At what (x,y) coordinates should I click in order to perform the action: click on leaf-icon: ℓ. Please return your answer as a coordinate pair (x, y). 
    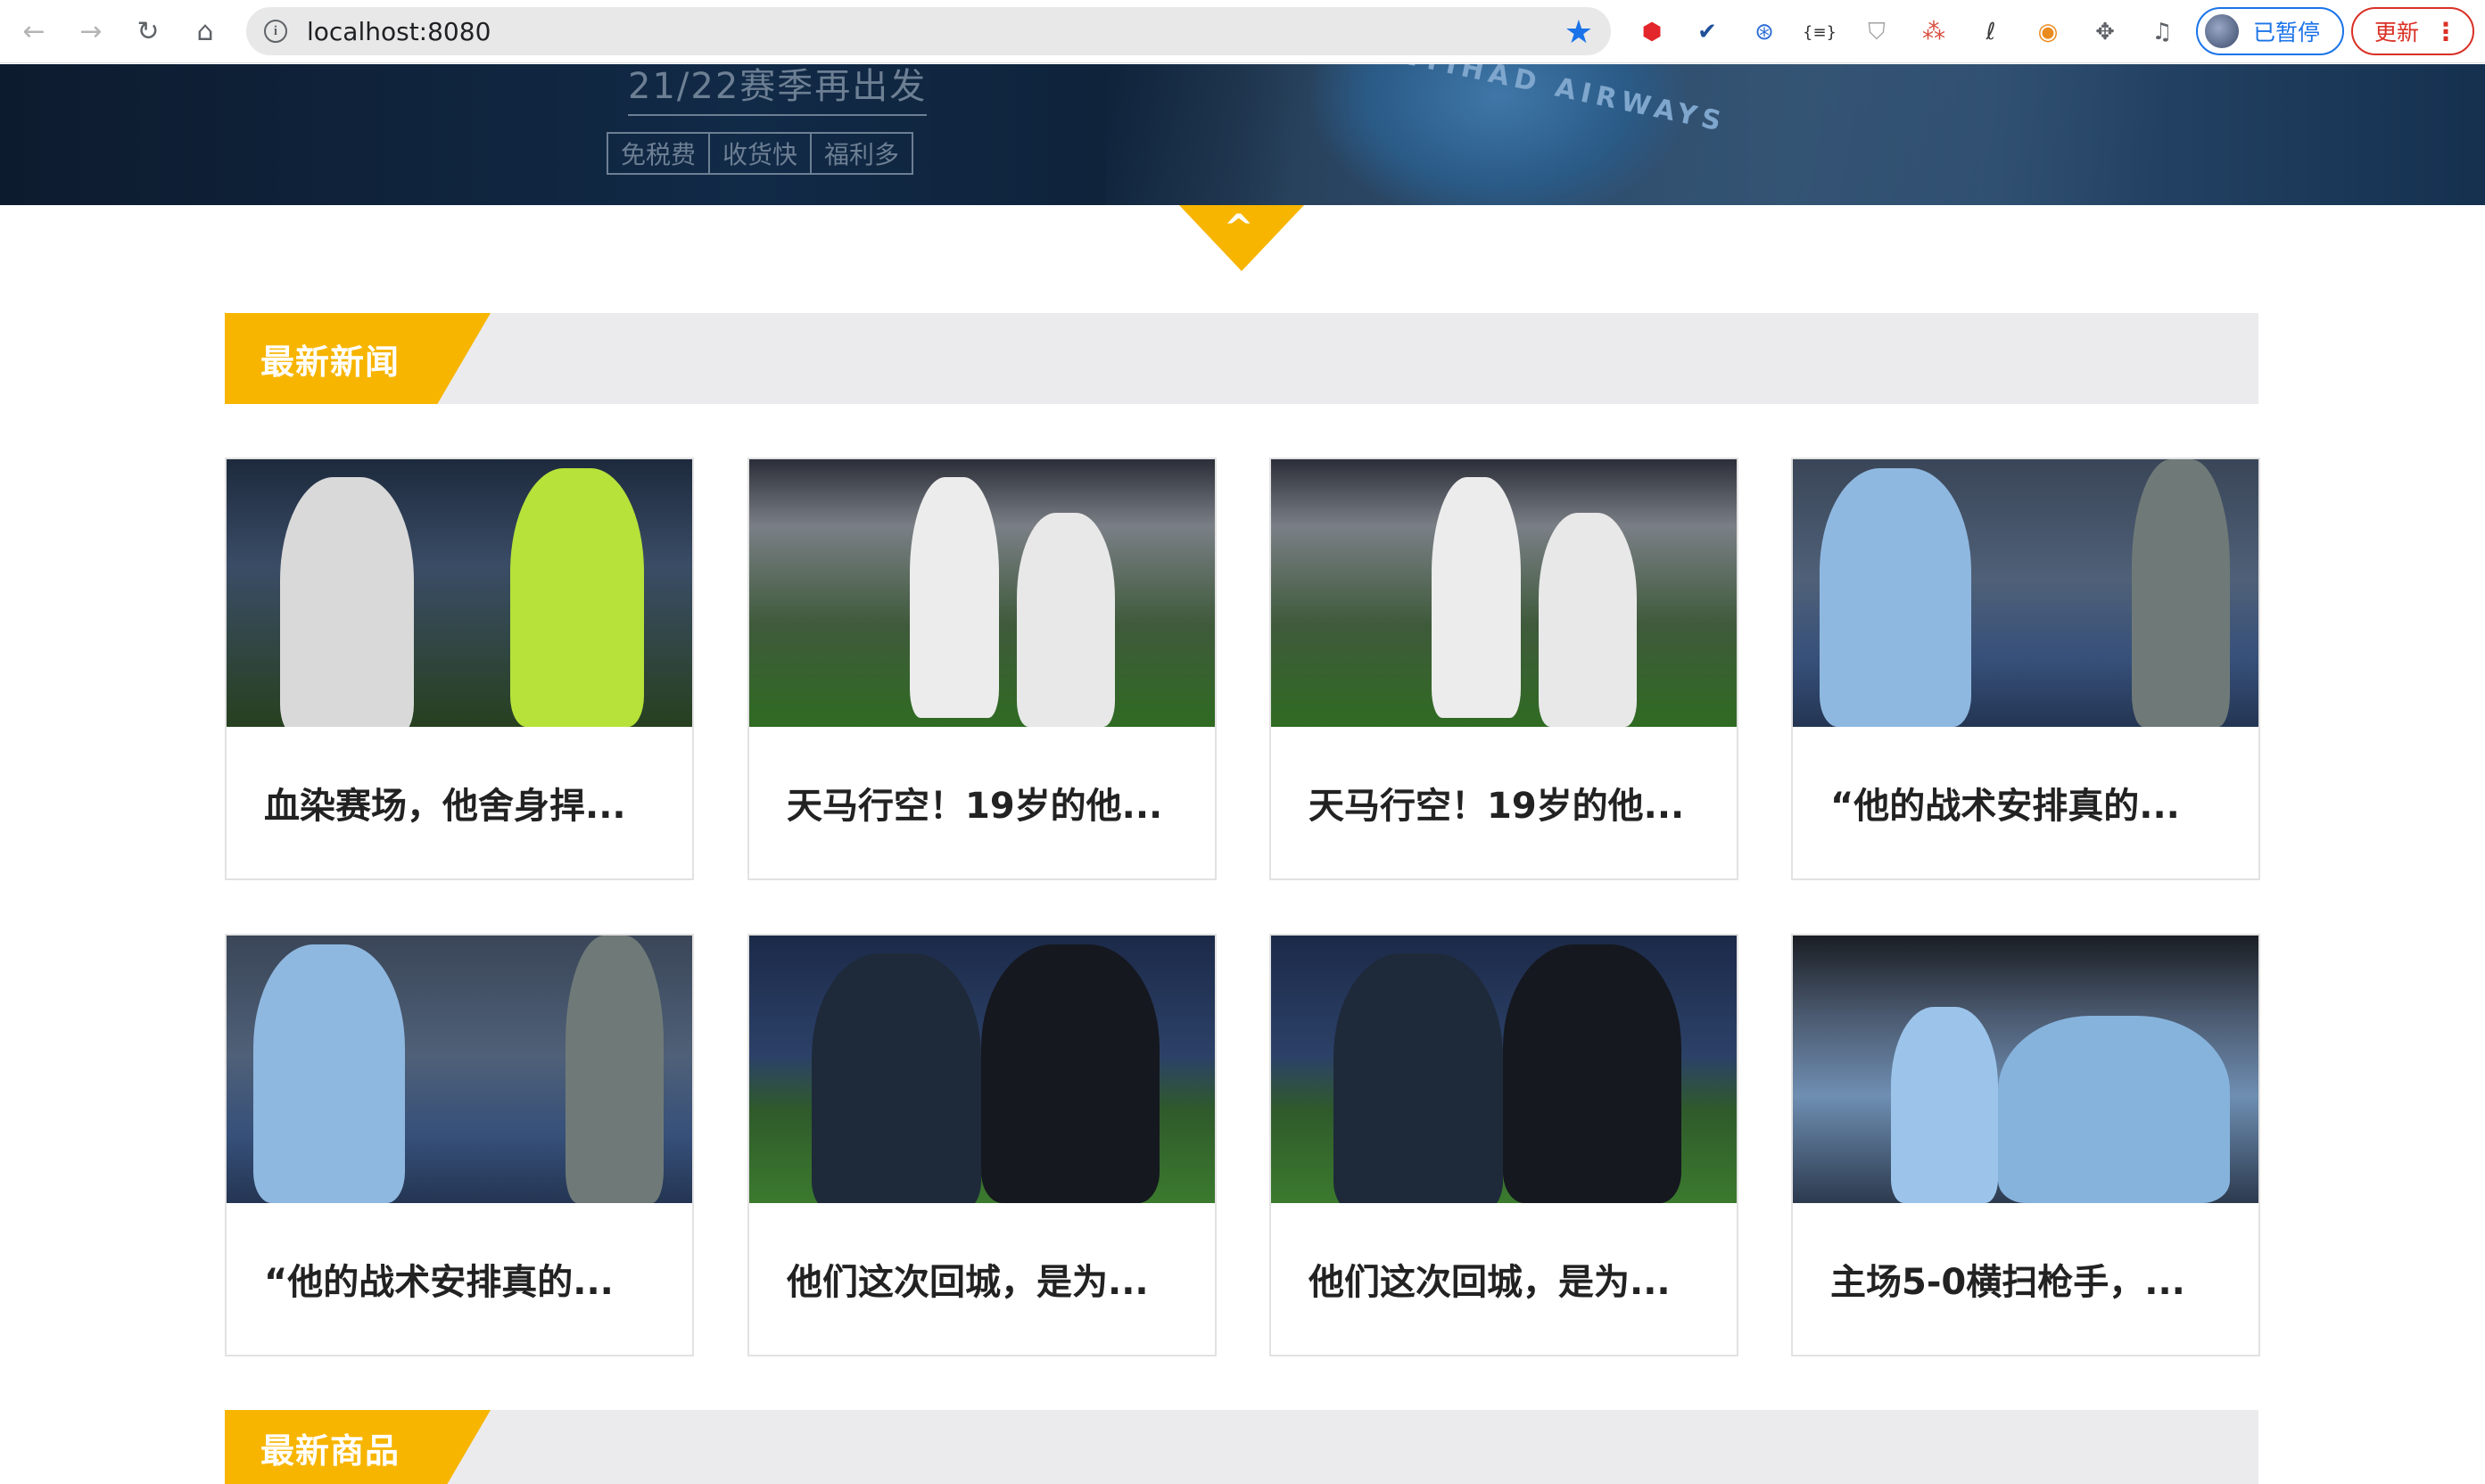
    Looking at the image, I should click on (1991, 32).